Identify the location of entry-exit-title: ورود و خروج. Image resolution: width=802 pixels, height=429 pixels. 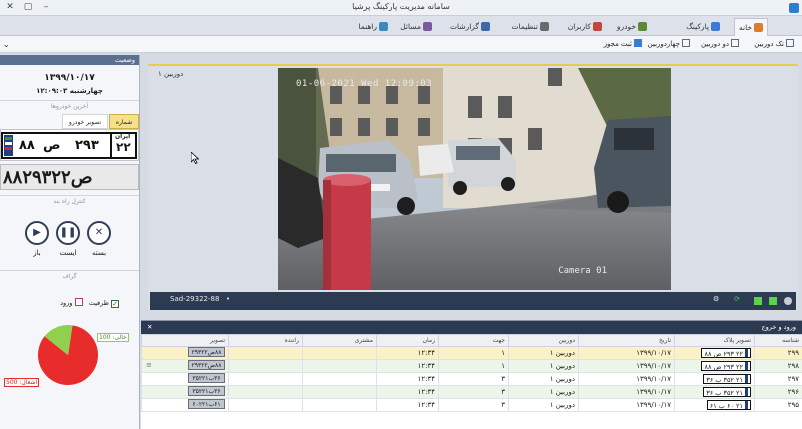
(778, 327).